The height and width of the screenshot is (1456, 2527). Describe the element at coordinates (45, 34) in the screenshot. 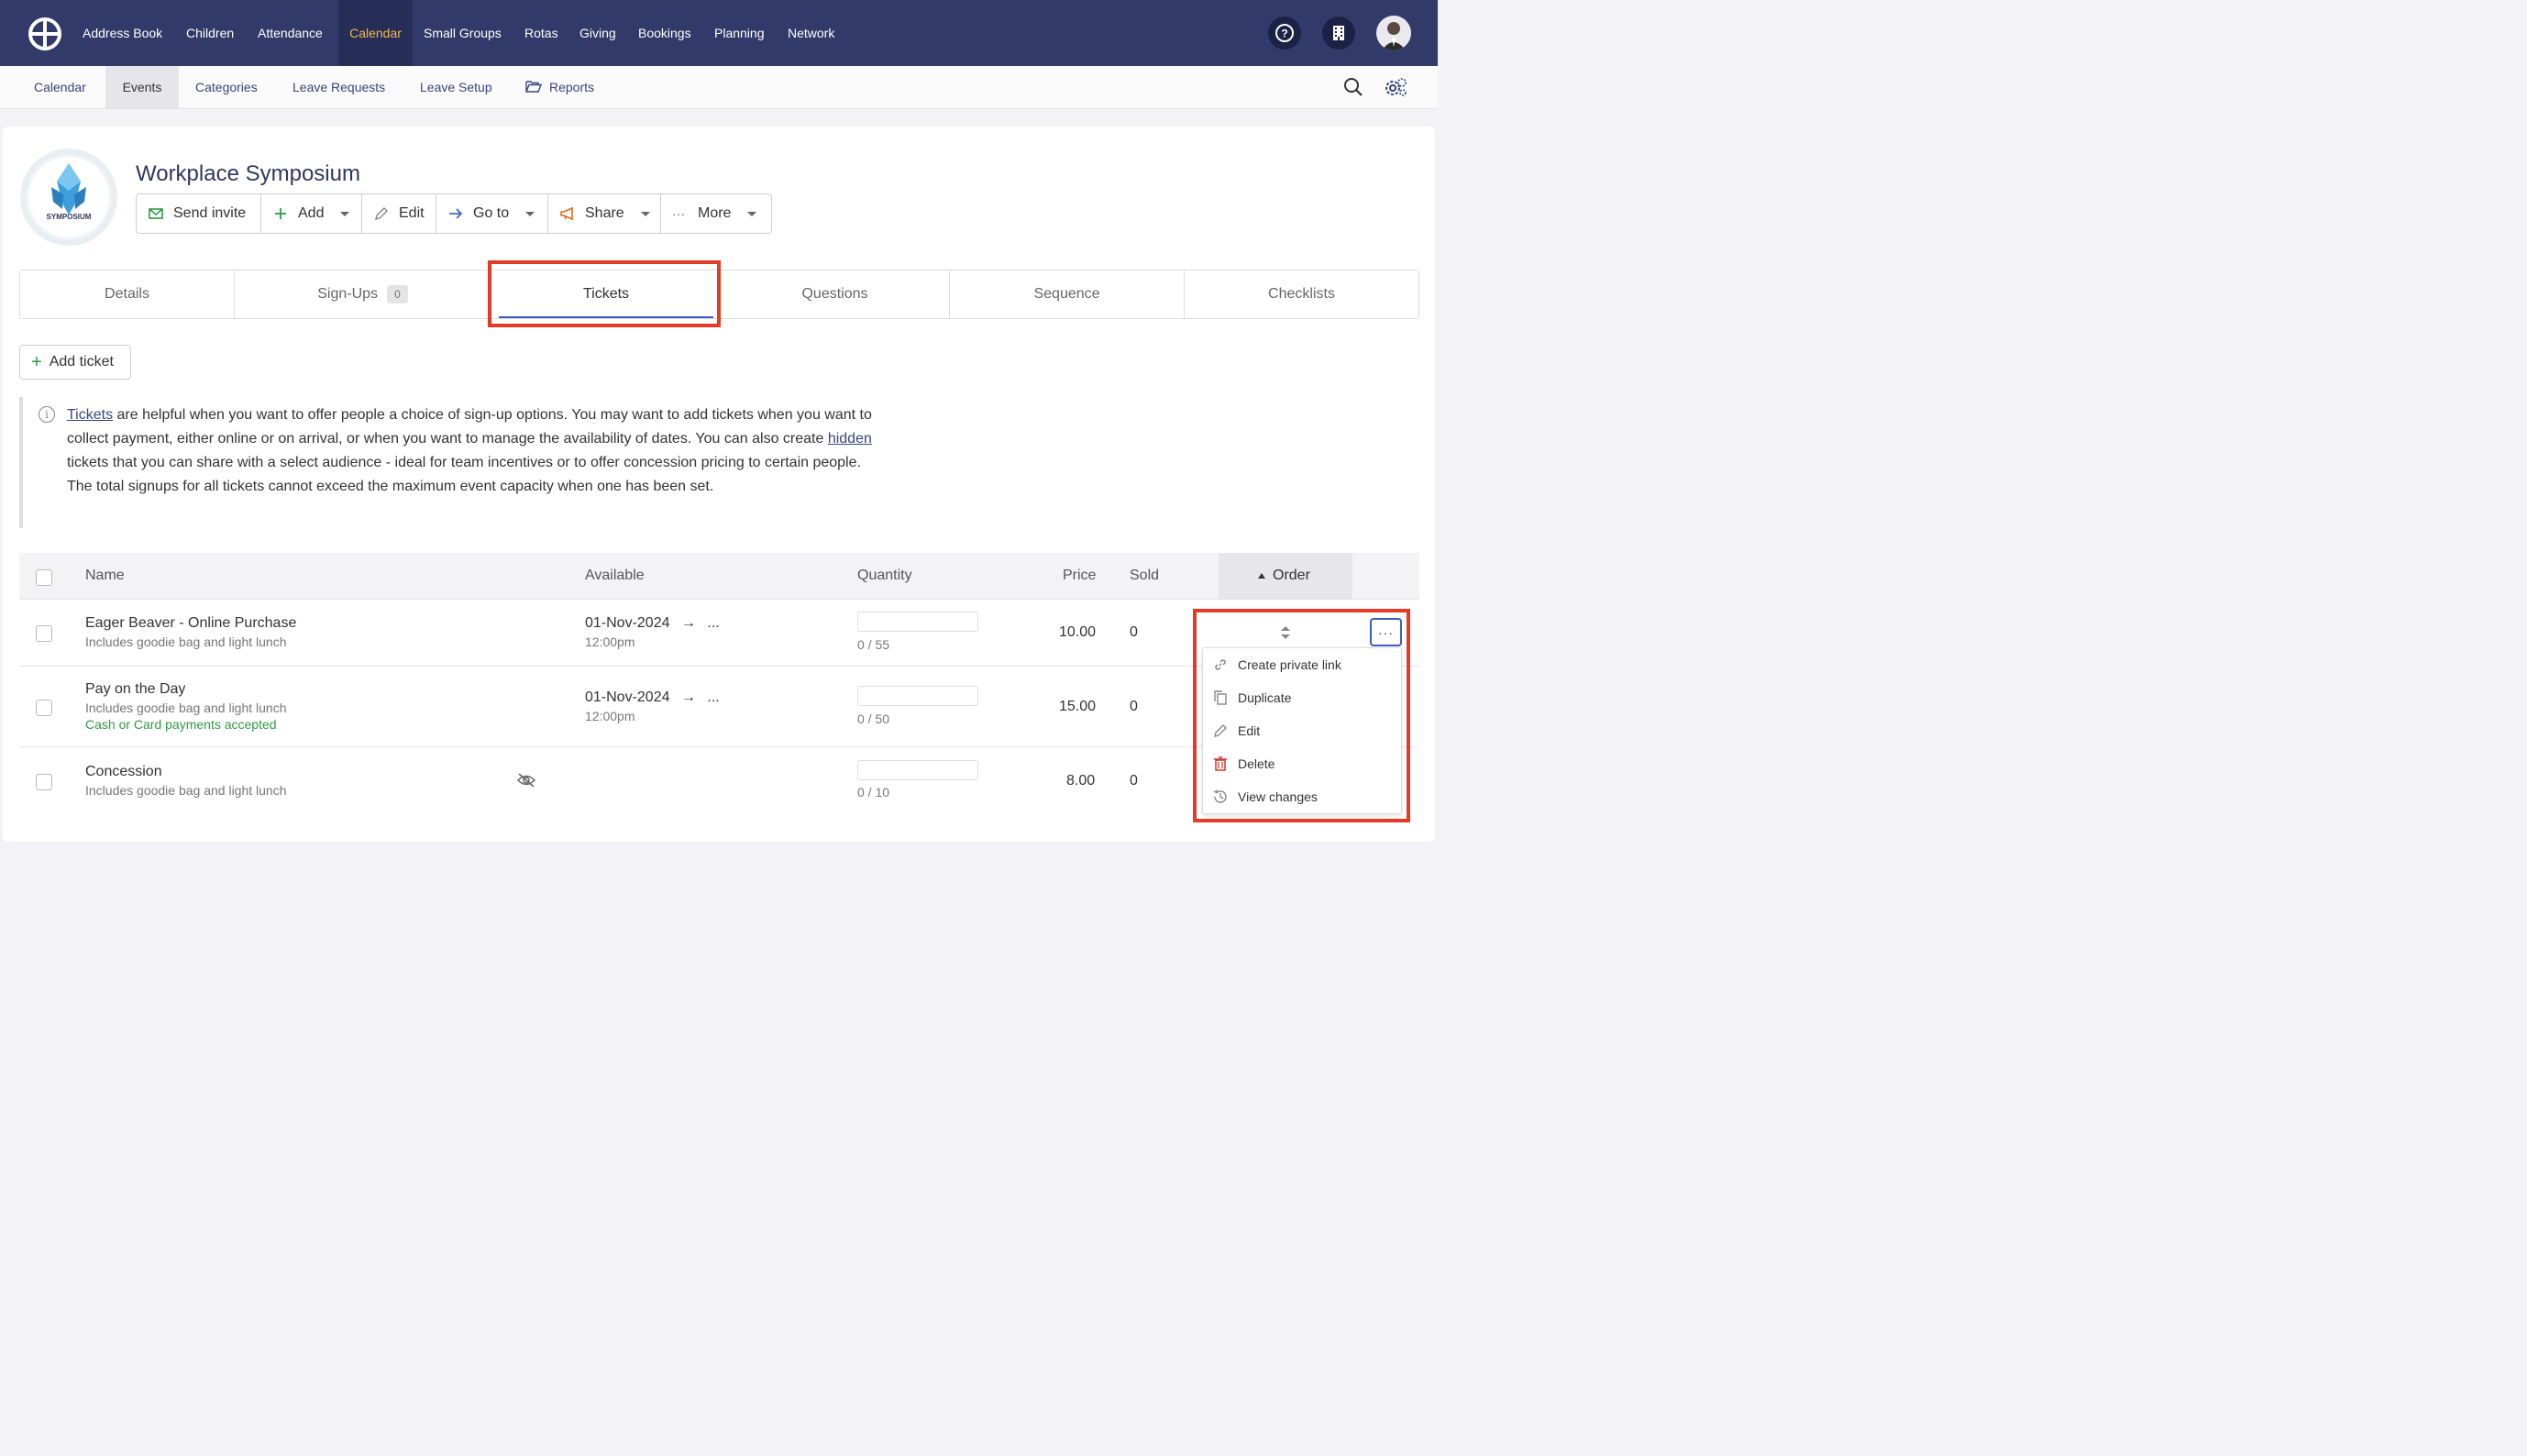

I see `app-logo-icon` at that location.